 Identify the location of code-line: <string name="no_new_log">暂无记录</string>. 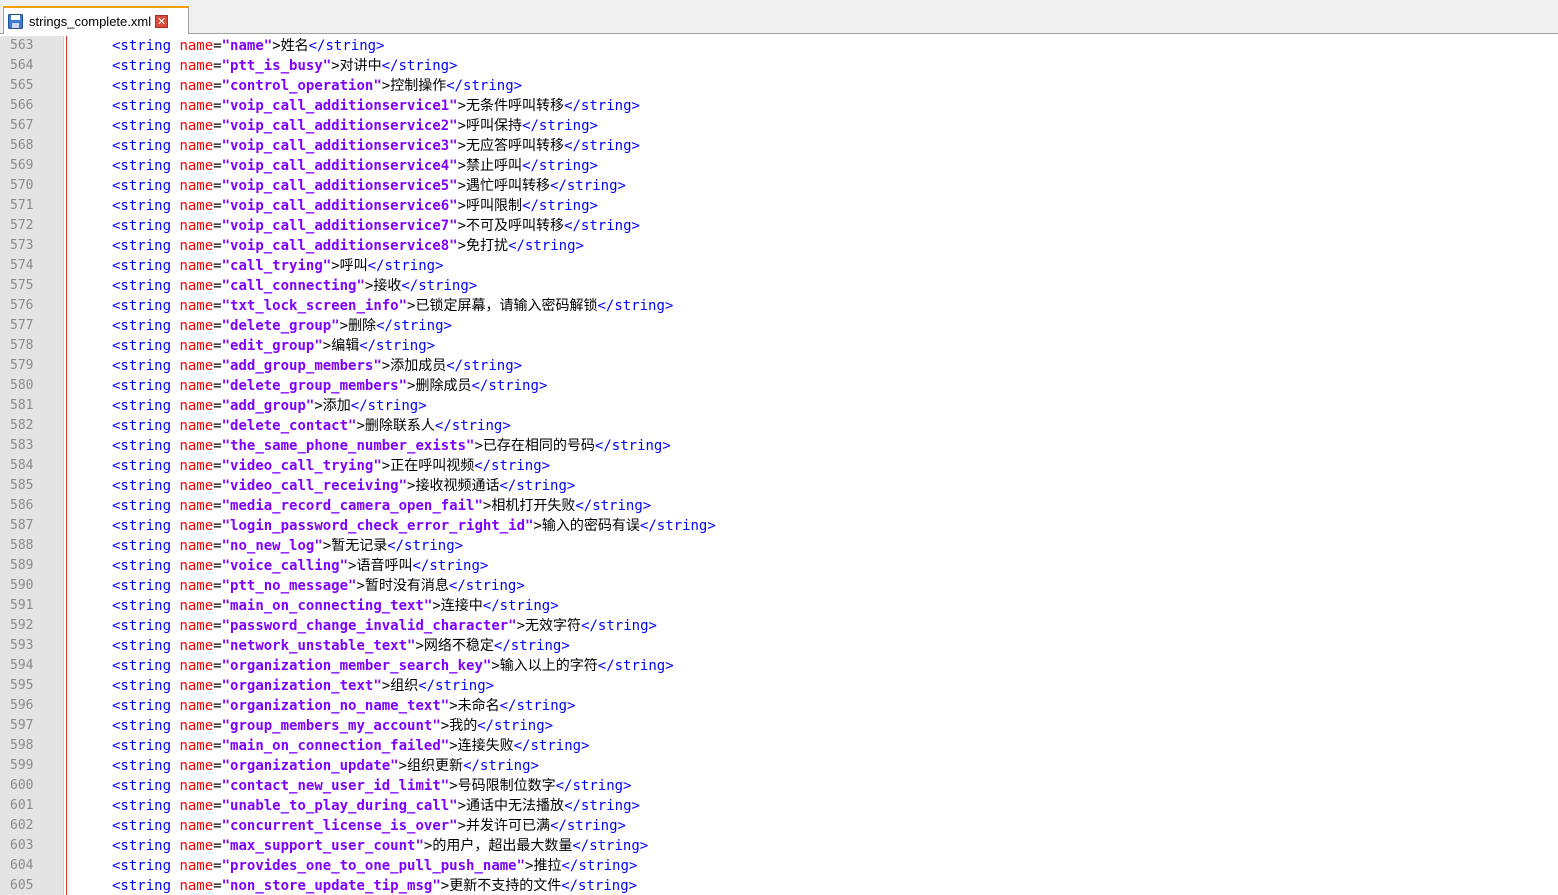
(812, 546).